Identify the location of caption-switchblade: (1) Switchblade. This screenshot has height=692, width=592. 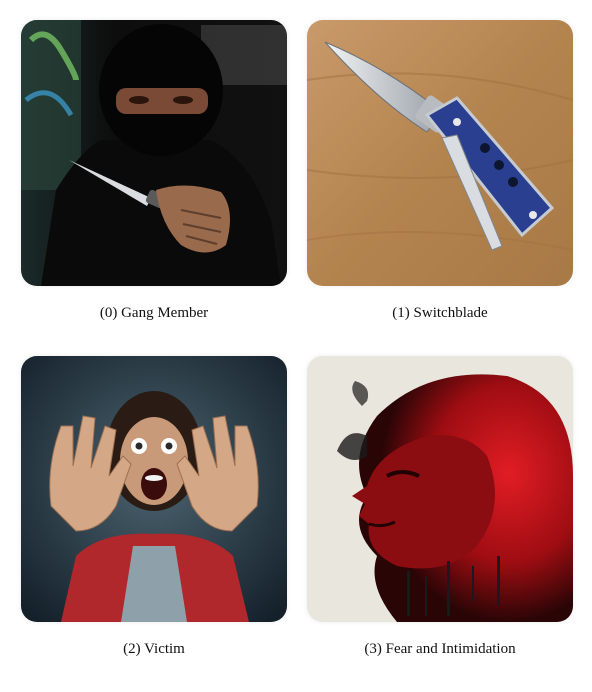
(440, 313).